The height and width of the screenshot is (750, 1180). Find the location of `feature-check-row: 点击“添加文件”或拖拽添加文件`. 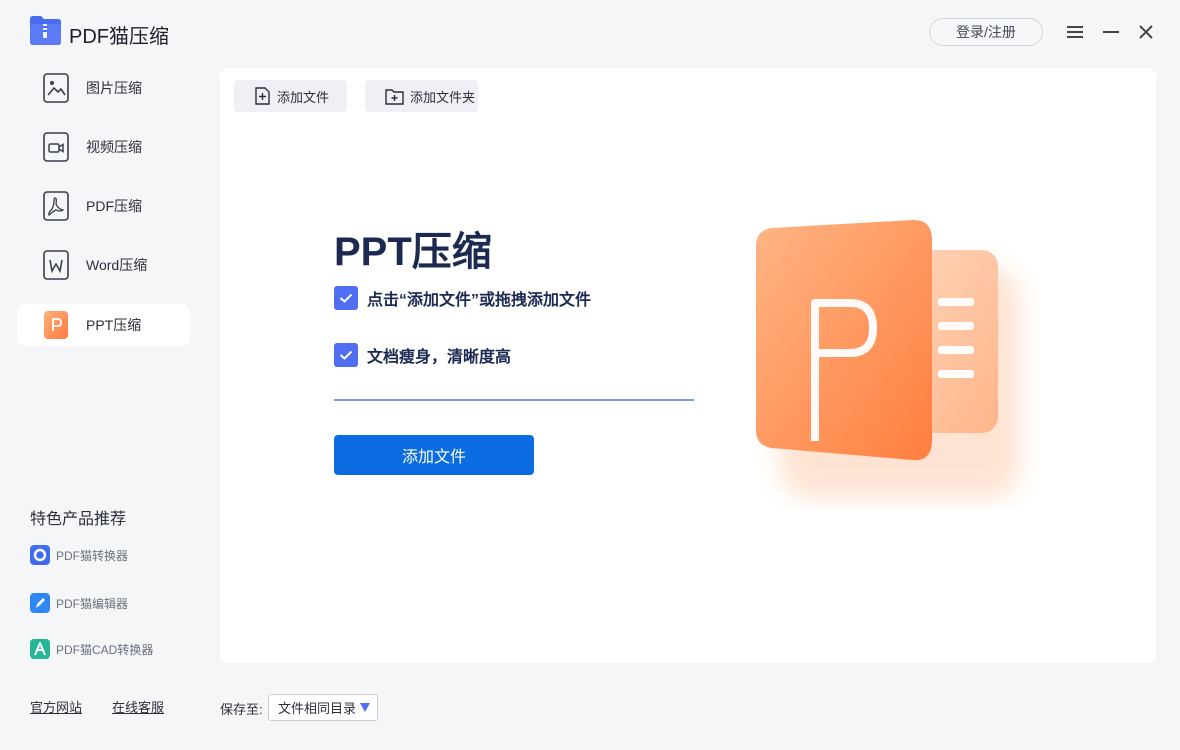

feature-check-row: 点击“添加文件”或拖拽添加文件 is located at coordinates (462, 298).